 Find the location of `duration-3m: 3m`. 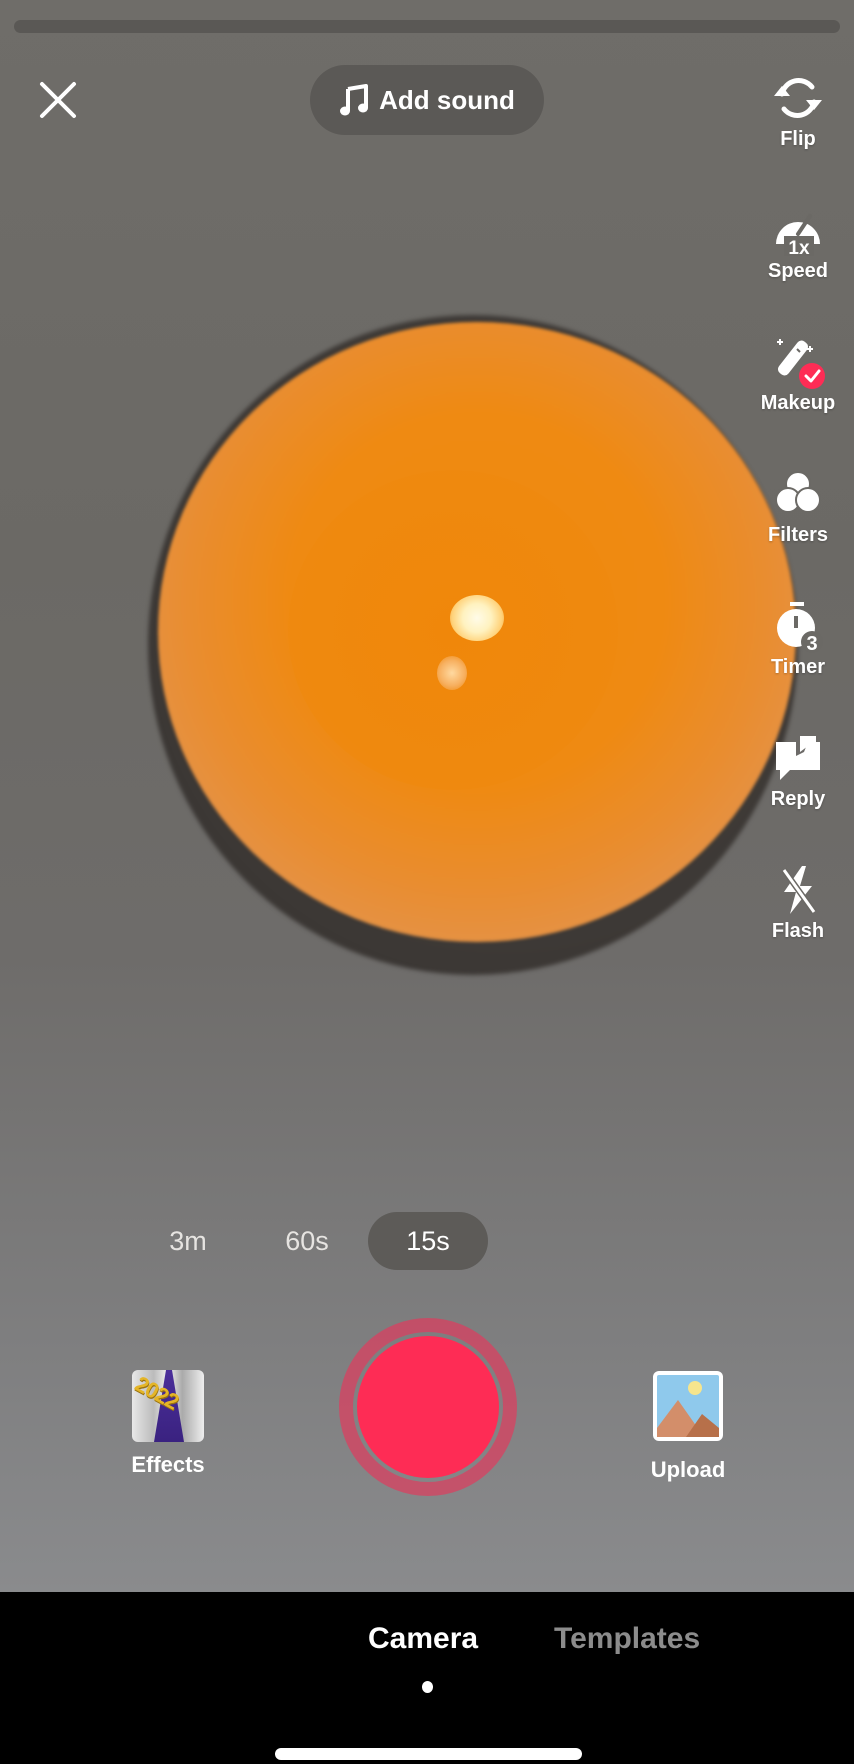

duration-3m: 3m is located at coordinates (188, 1241).